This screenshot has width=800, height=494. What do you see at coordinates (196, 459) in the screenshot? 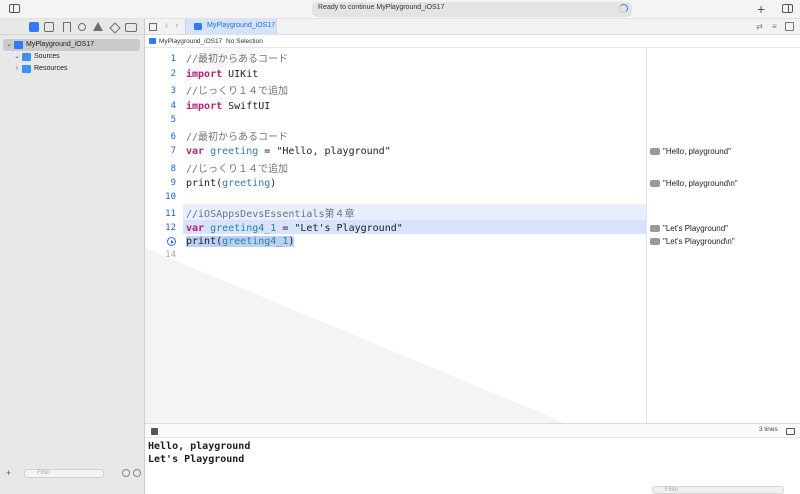
I see `console-line: Let's Playground` at bounding box center [196, 459].